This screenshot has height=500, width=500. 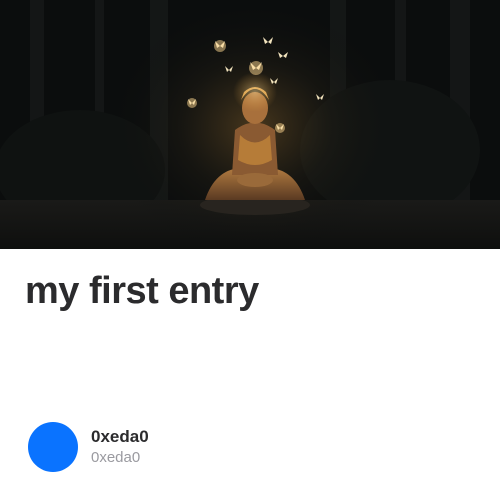 What do you see at coordinates (142, 291) in the screenshot?
I see `entry-title: my first entry` at bounding box center [142, 291].